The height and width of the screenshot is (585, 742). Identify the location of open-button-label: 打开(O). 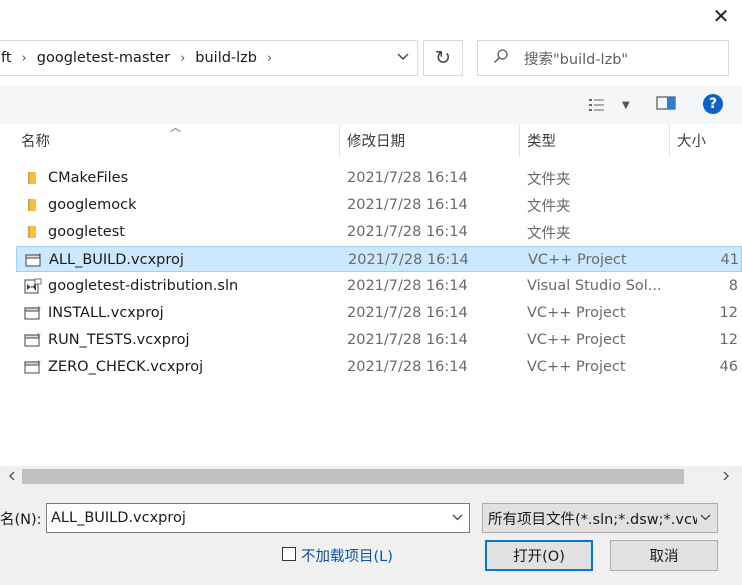
(539, 557).